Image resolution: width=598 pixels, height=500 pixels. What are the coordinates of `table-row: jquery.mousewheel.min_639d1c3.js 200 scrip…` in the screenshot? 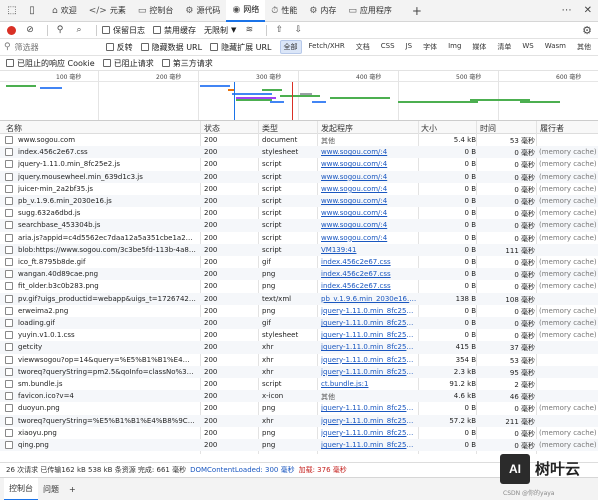 It's located at (299, 176).